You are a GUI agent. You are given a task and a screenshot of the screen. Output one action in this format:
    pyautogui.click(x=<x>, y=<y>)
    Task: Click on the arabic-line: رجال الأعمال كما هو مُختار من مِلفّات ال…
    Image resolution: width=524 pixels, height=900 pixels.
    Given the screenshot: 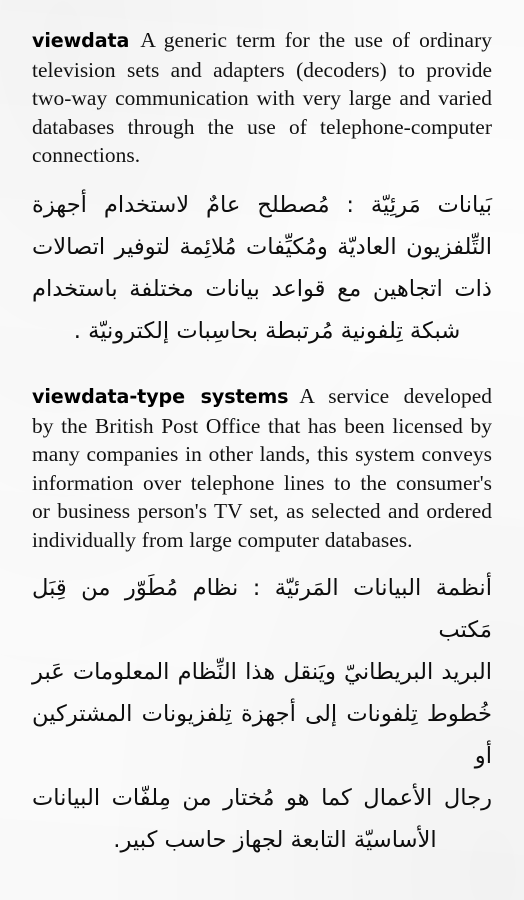 What is the action you would take?
    pyautogui.click(x=262, y=797)
    